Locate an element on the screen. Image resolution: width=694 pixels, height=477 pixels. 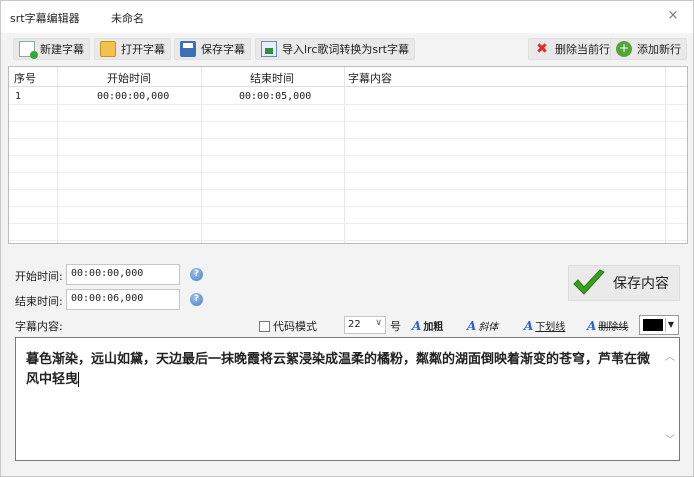
italic-button: A 斜体 is located at coordinates (483, 326).